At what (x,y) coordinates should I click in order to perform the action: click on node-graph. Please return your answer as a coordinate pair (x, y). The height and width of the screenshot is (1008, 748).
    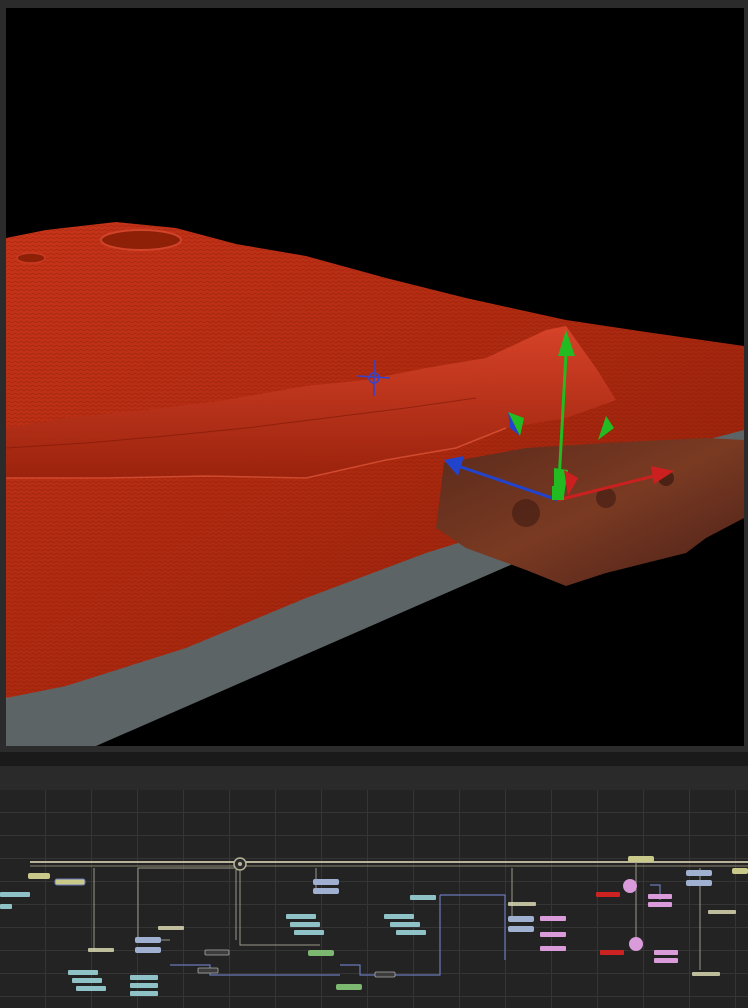
    Looking at the image, I should click on (374, 926).